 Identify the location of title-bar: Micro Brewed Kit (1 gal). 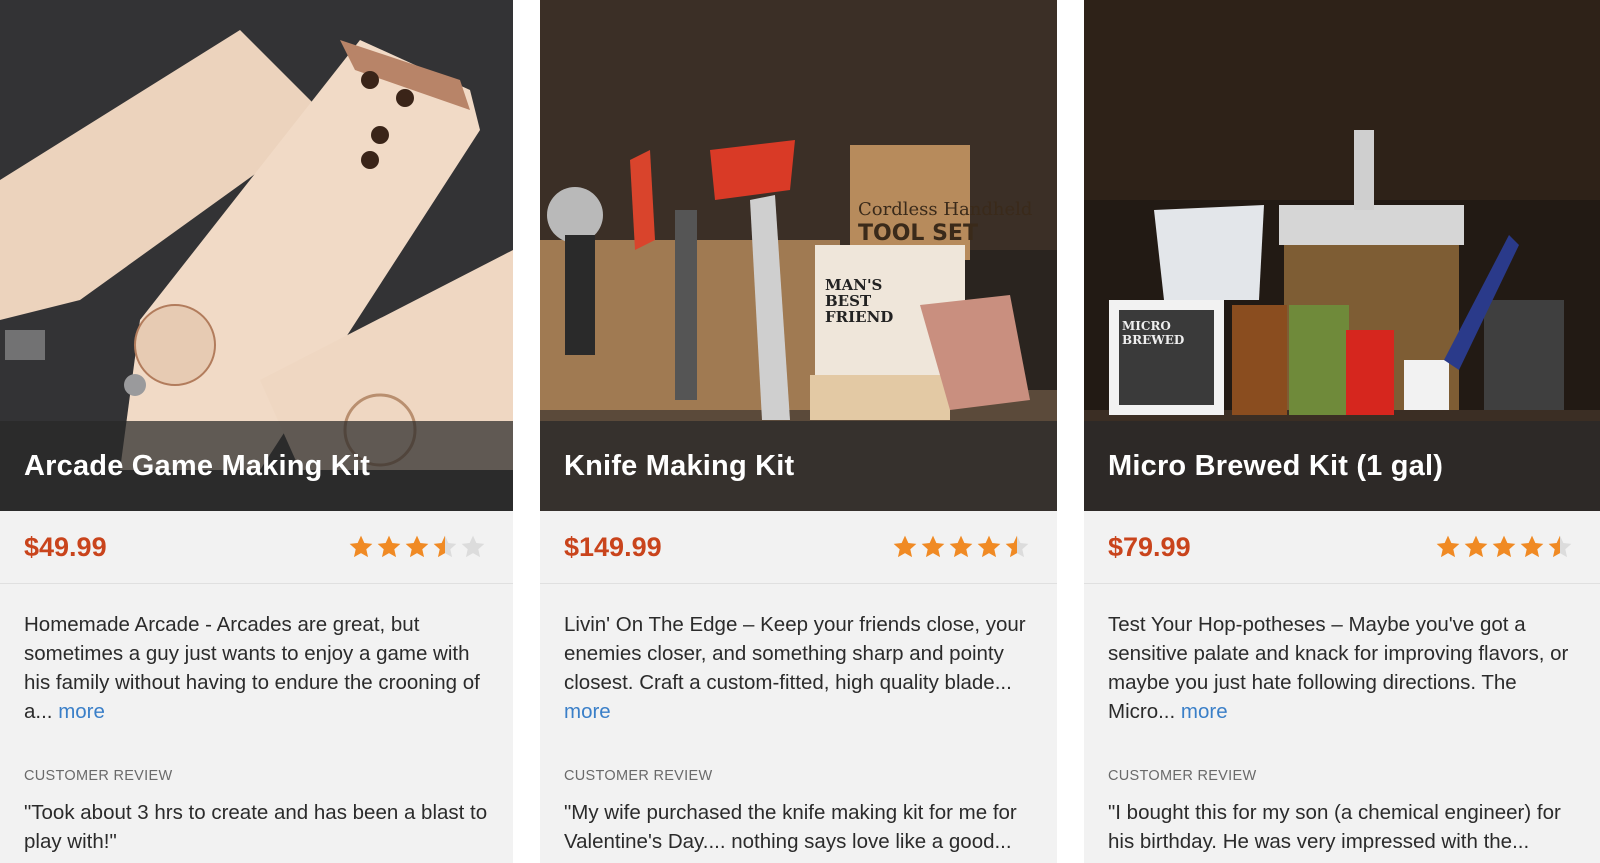
(1342, 466).